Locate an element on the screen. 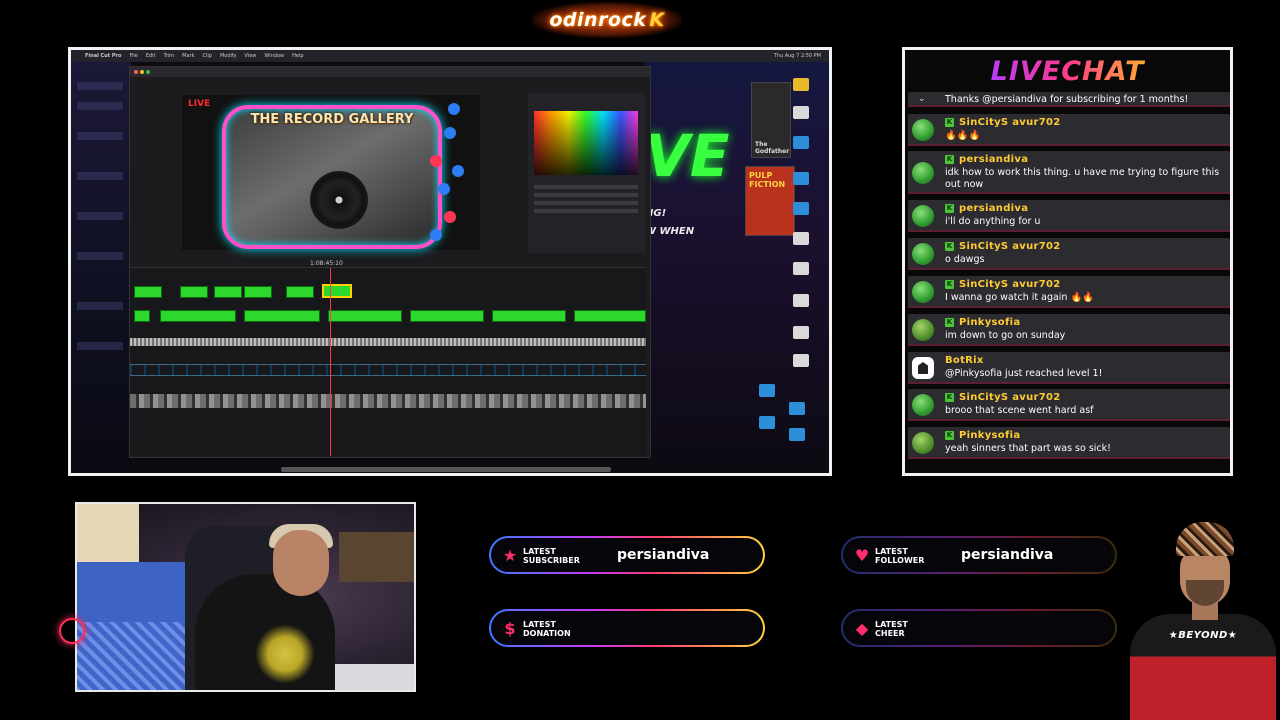 This screenshot has width=1280, height=720. livechat-title: LIVECHAT is located at coordinates (1067, 71).